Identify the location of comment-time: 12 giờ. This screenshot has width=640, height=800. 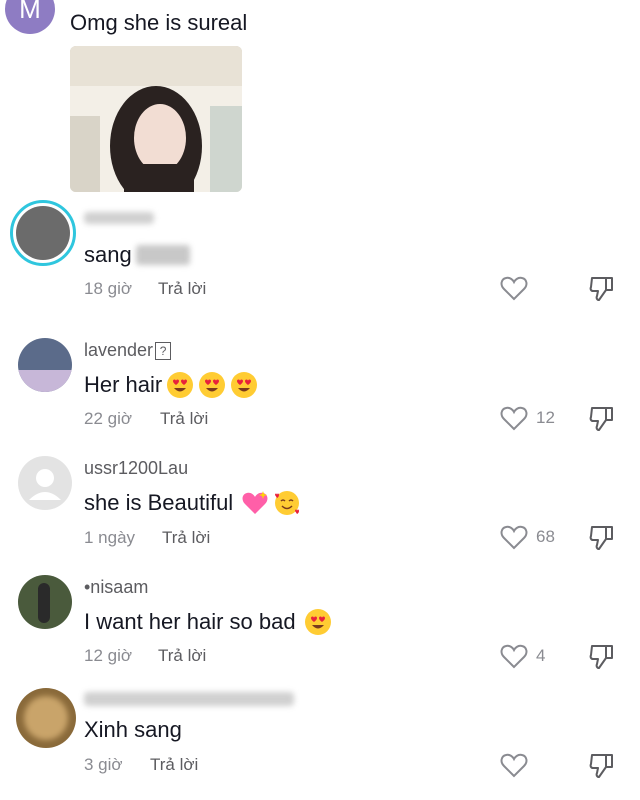
(108, 655).